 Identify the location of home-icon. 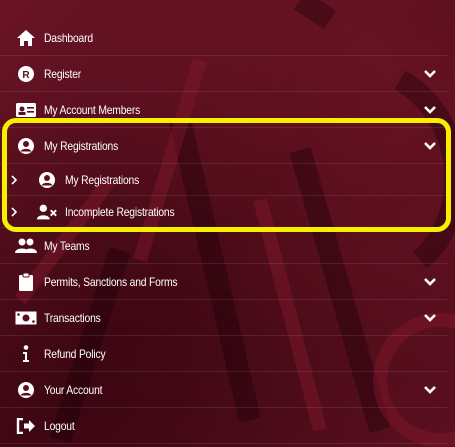
(26, 38).